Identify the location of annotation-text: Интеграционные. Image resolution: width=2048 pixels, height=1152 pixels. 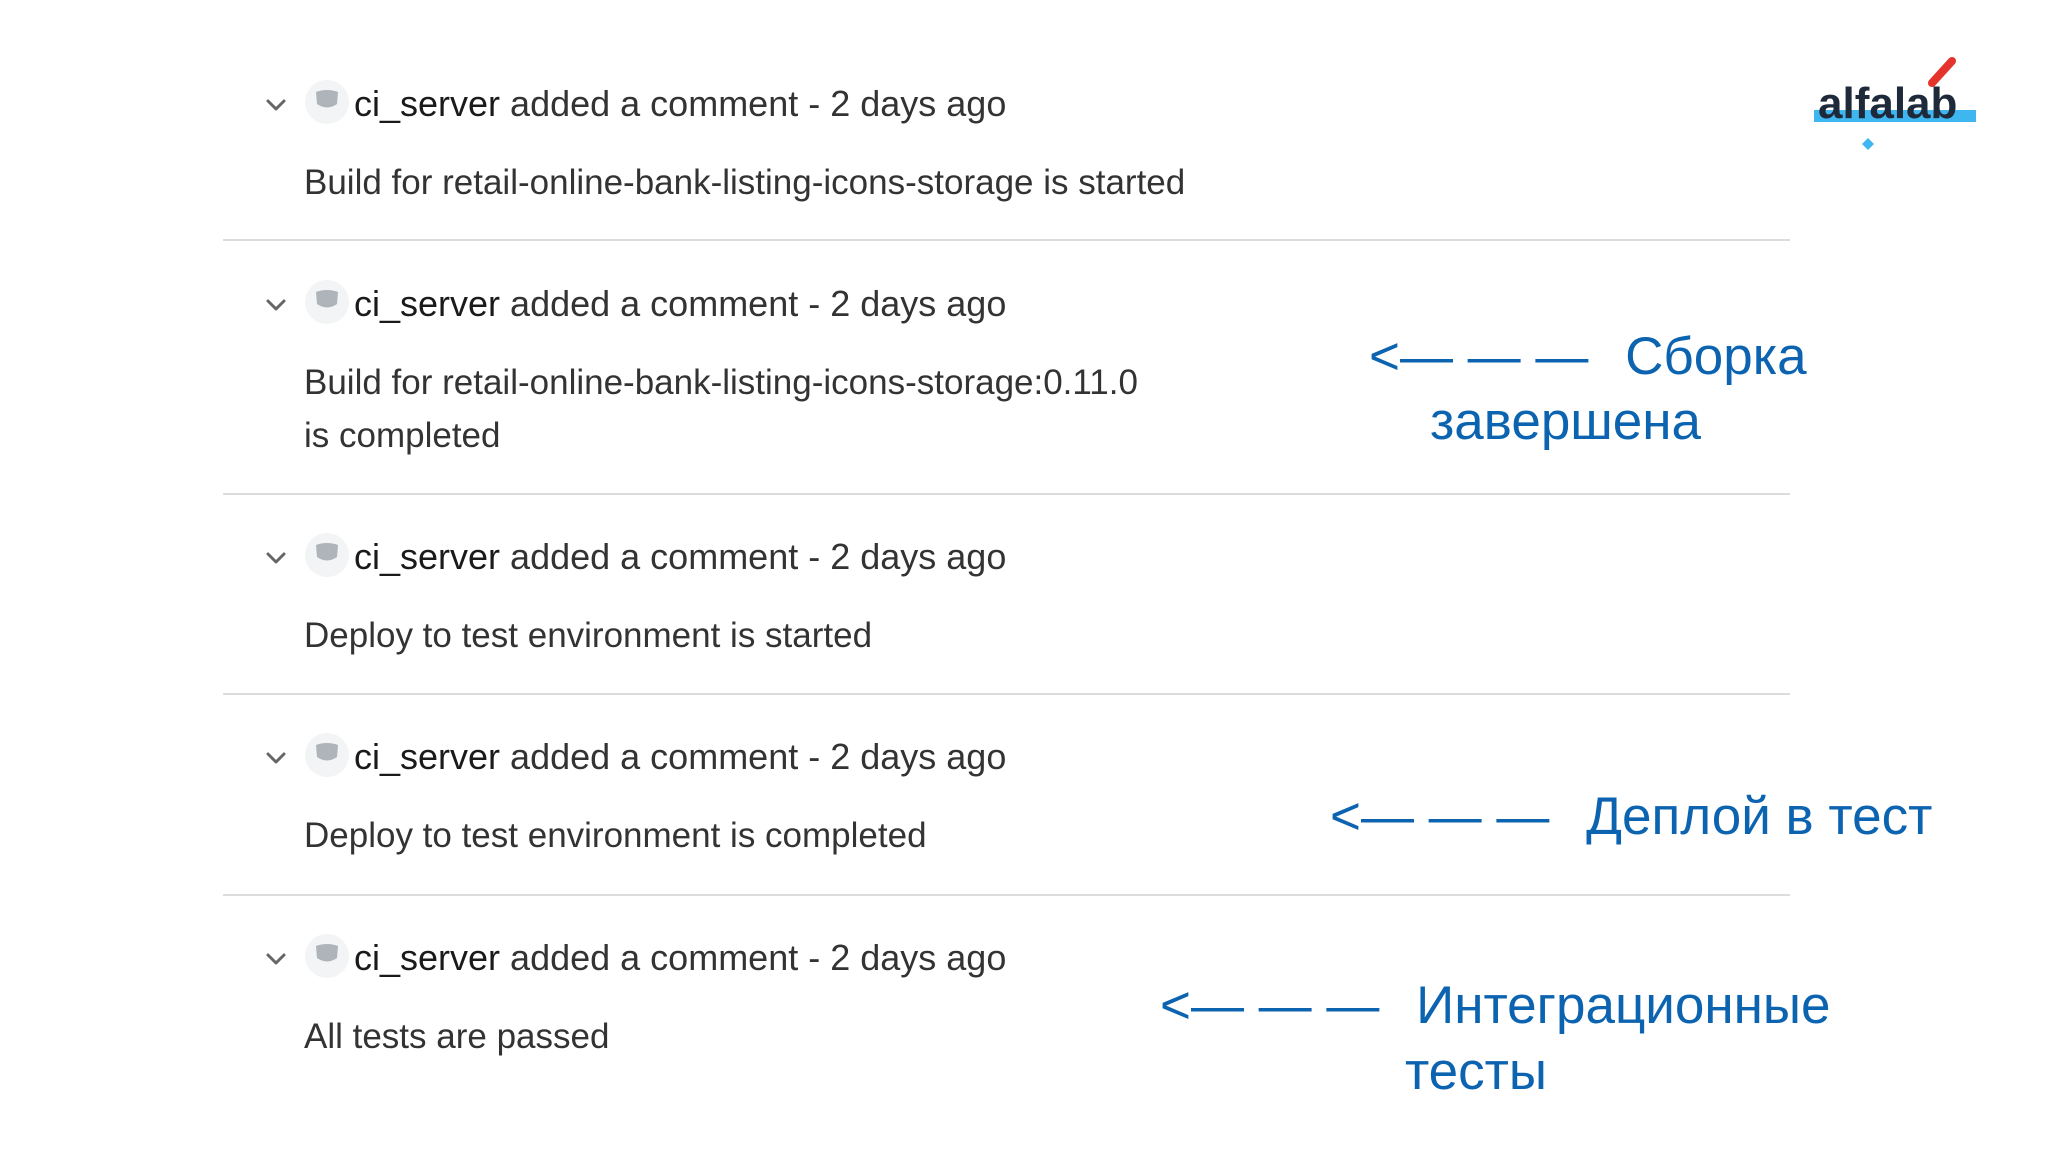
(1623, 1005).